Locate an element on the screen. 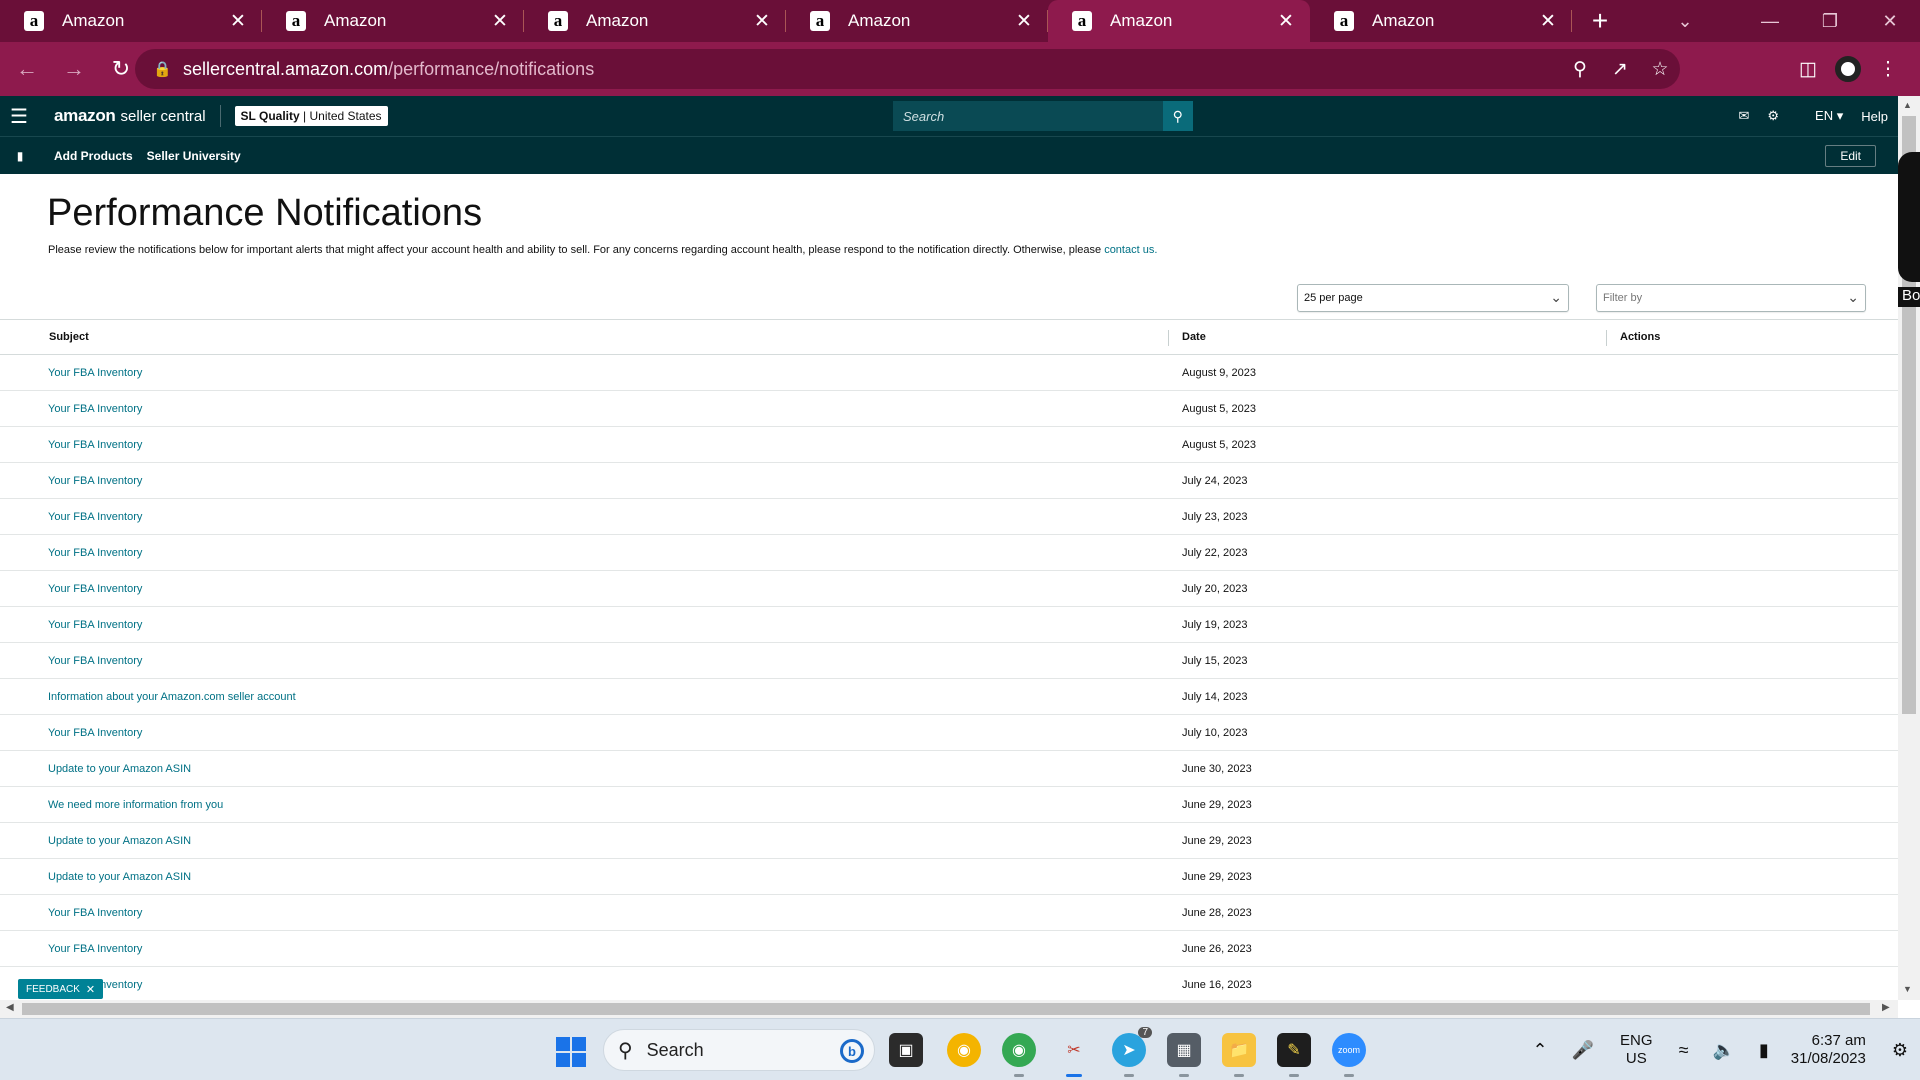 The image size is (1920, 1080). chrome-icon: ◉ is located at coordinates (1019, 1055).